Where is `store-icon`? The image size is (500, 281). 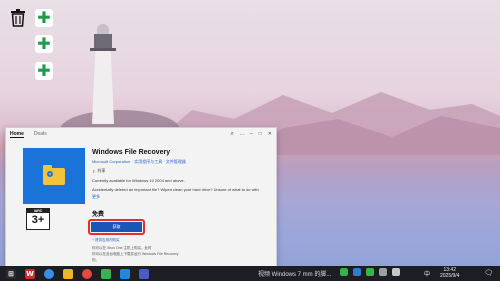
store-icon is located at coordinates (125, 273).